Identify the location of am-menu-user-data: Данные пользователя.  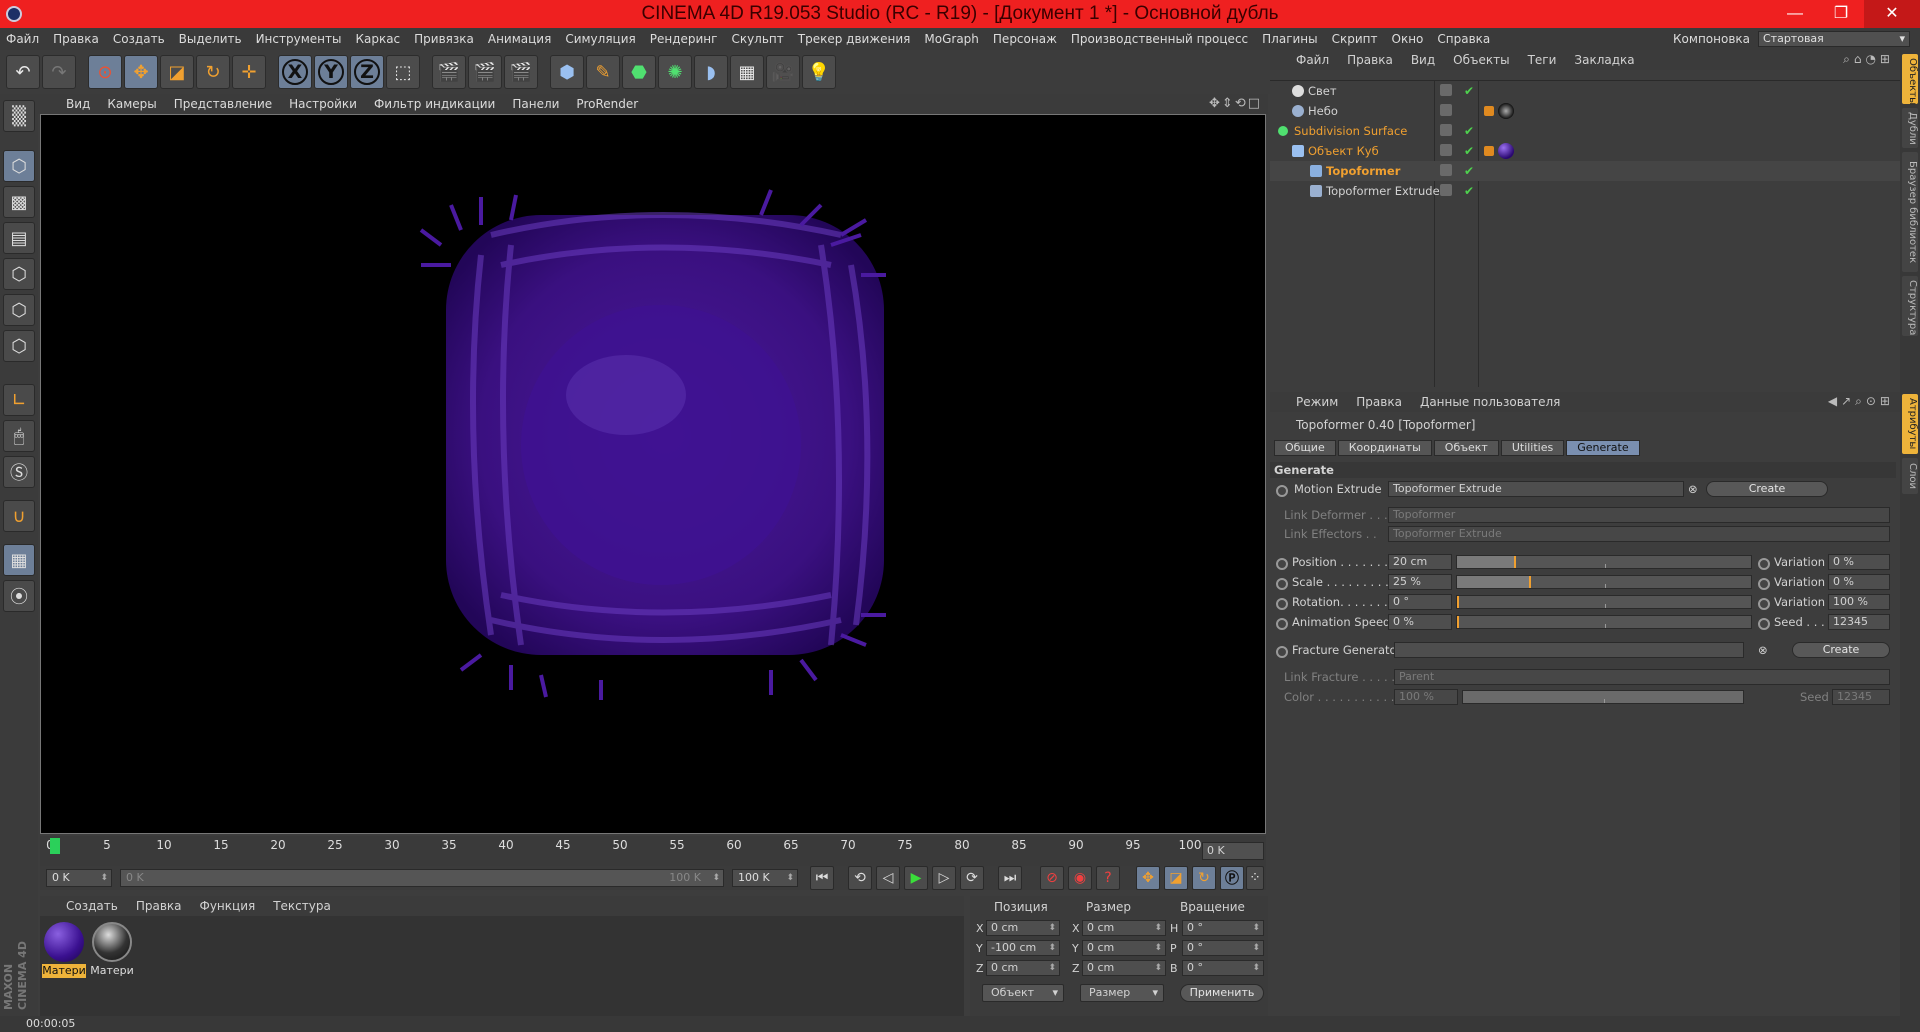
(1490, 402).